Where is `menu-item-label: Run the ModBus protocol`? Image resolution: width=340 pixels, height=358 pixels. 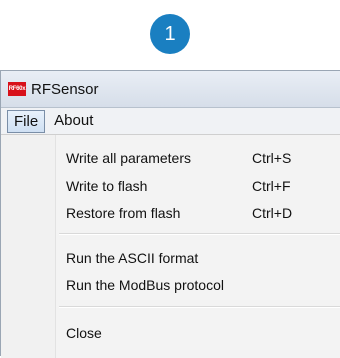 menu-item-label: Run the ModBus protocol is located at coordinates (145, 285).